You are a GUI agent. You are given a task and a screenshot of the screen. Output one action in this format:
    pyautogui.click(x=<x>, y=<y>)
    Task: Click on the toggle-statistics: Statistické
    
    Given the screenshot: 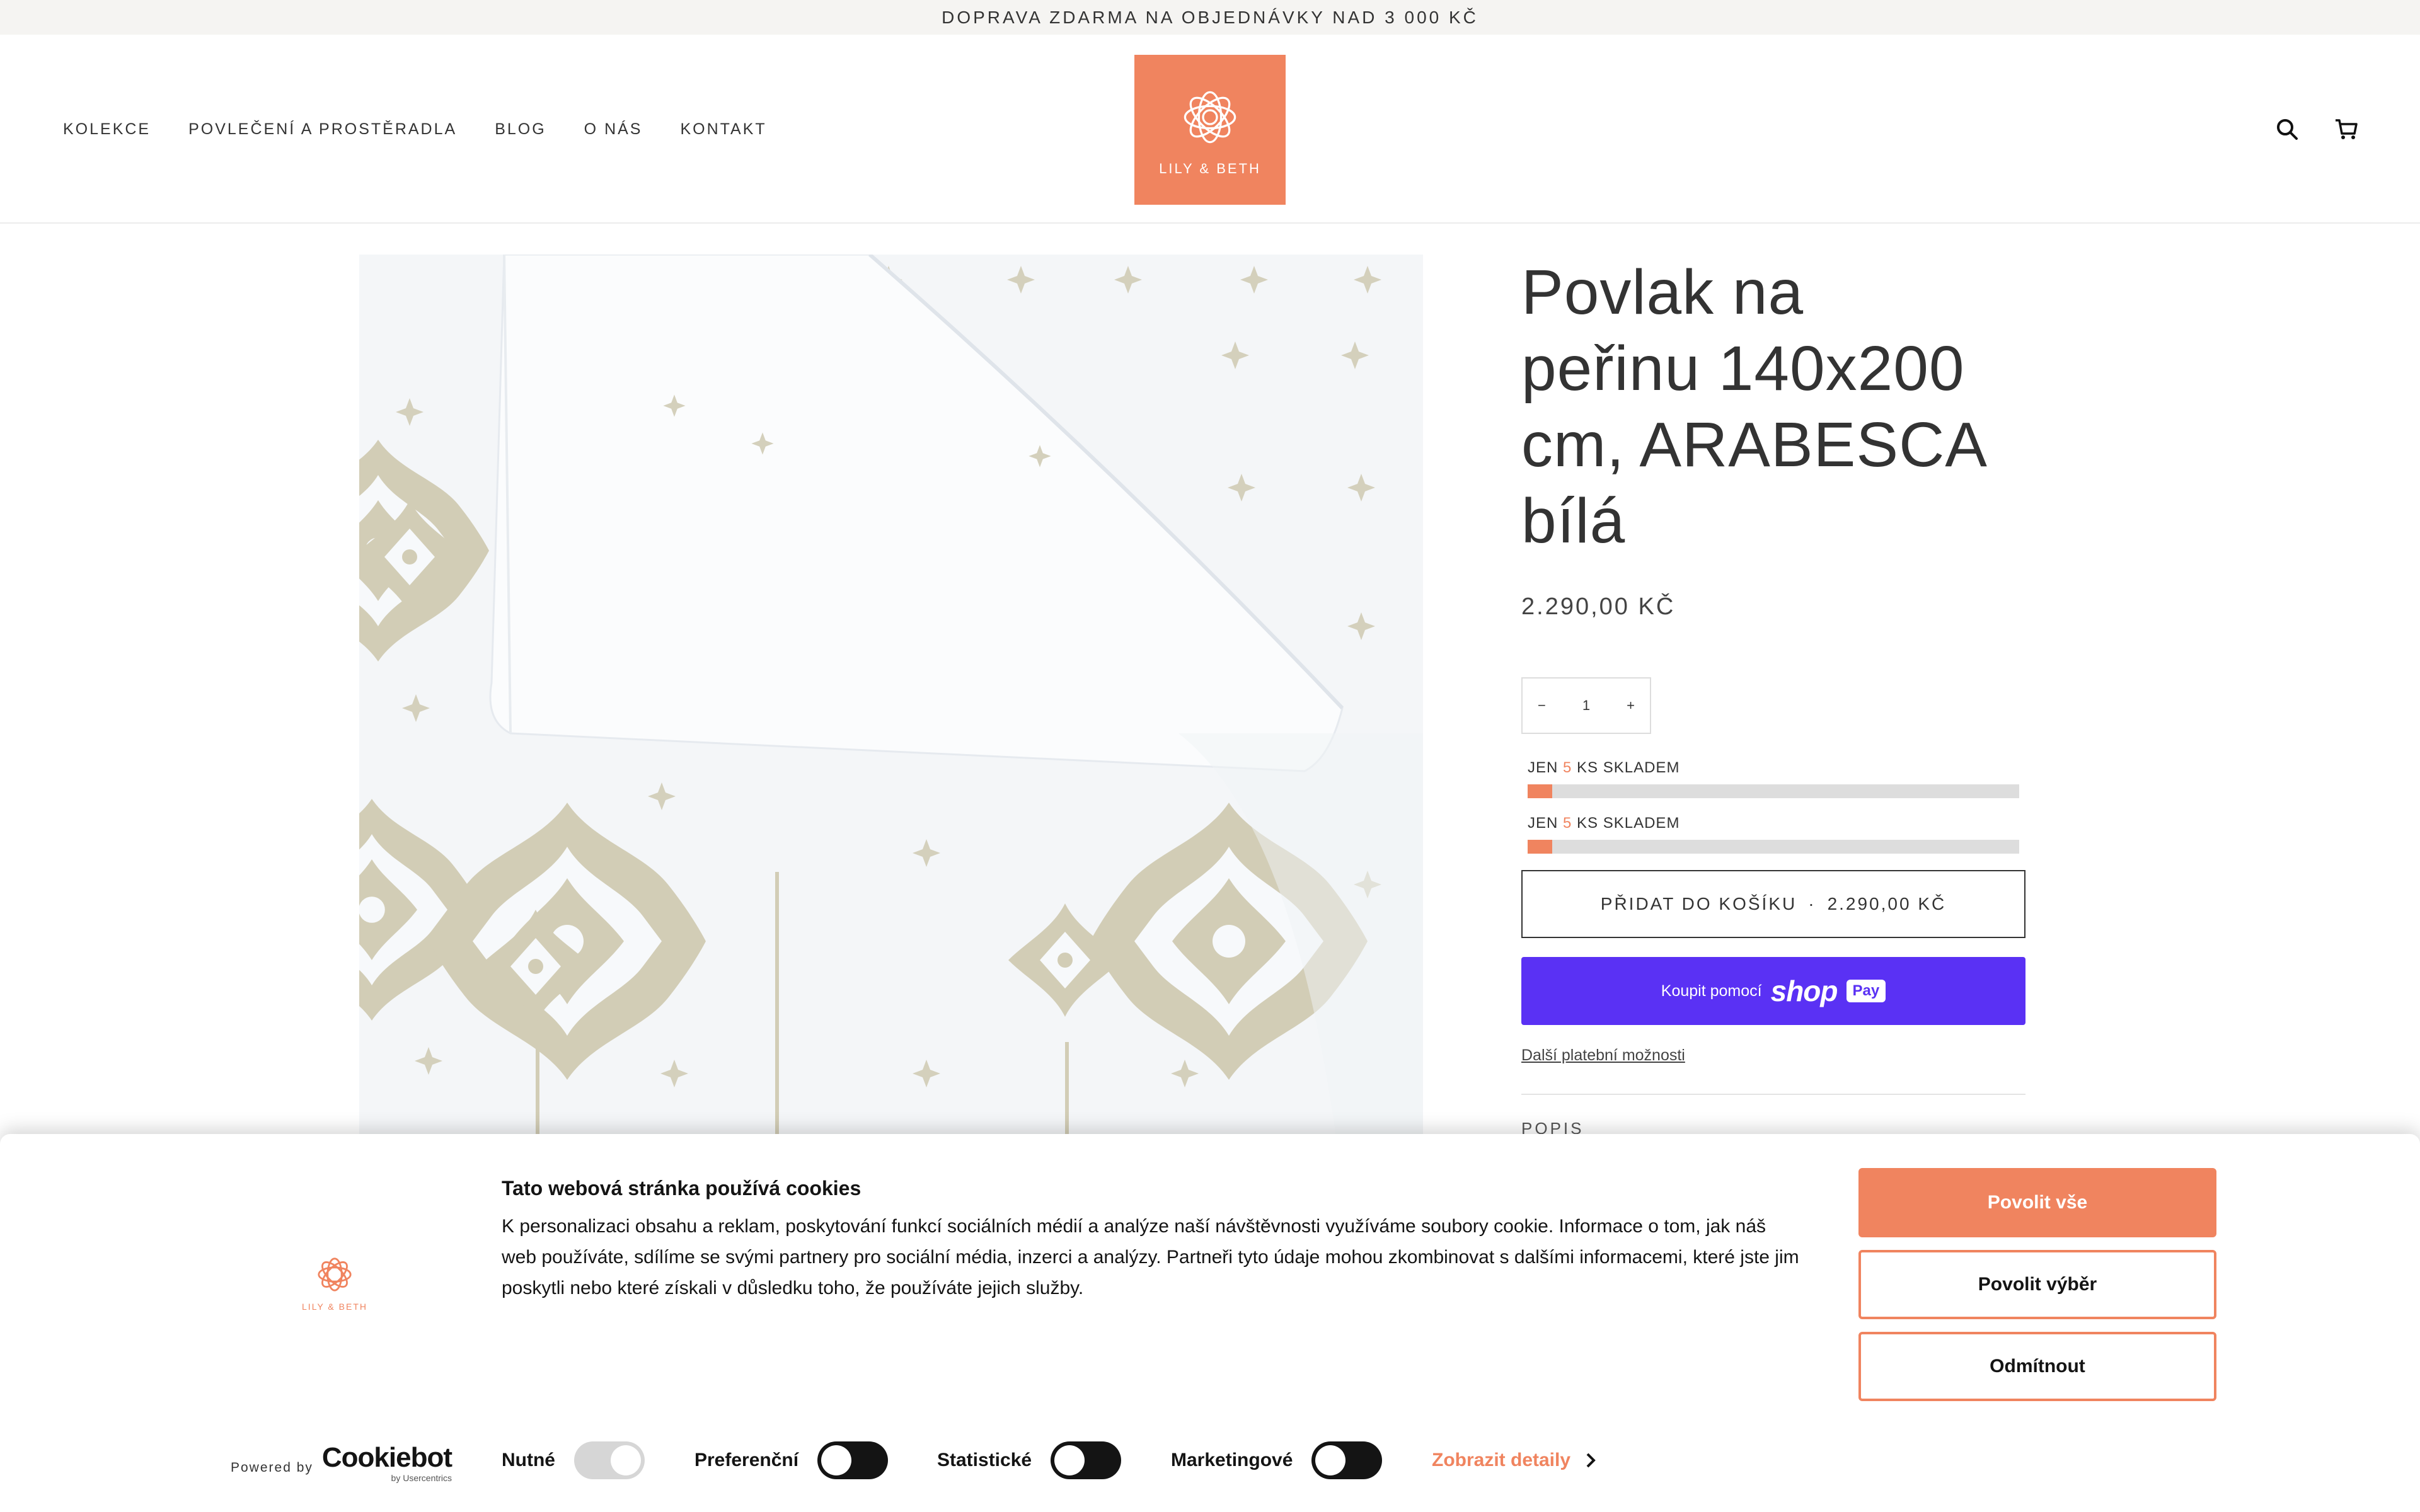 What is the action you would take?
    pyautogui.click(x=1029, y=1460)
    